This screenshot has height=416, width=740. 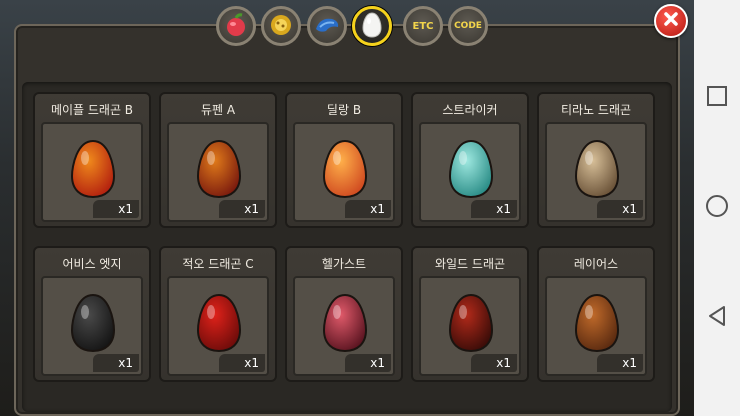 I want to click on egg-card: 와일드 드래곤 x1, so click(x=470, y=314).